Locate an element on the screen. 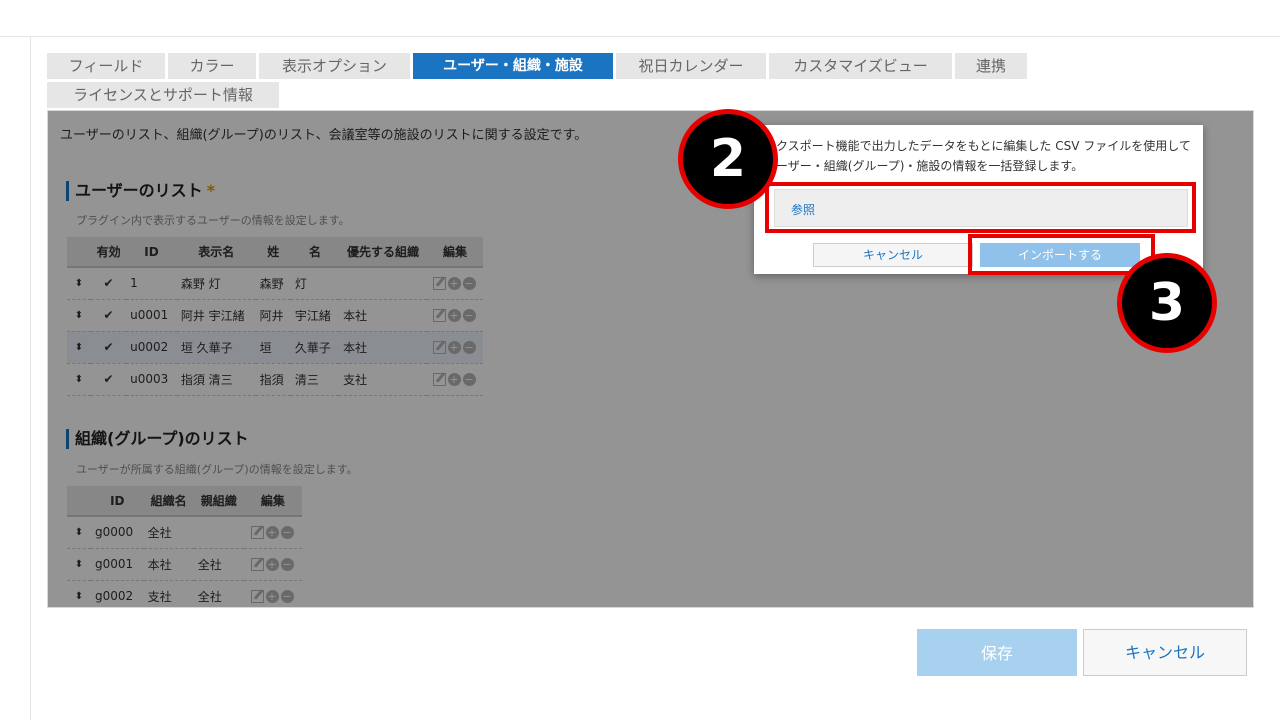  left-divider is located at coordinates (30, 378).